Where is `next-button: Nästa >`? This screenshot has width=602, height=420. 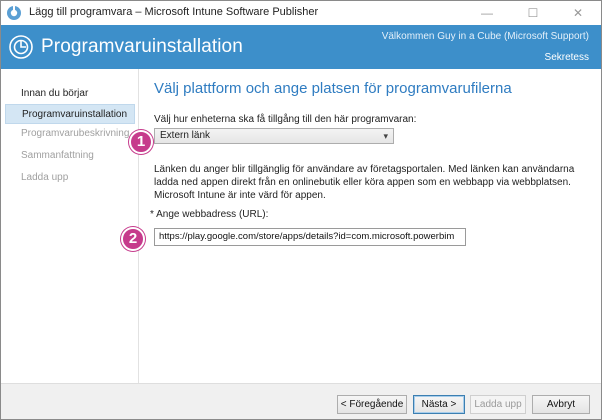
next-button: Nästa > is located at coordinates (439, 404).